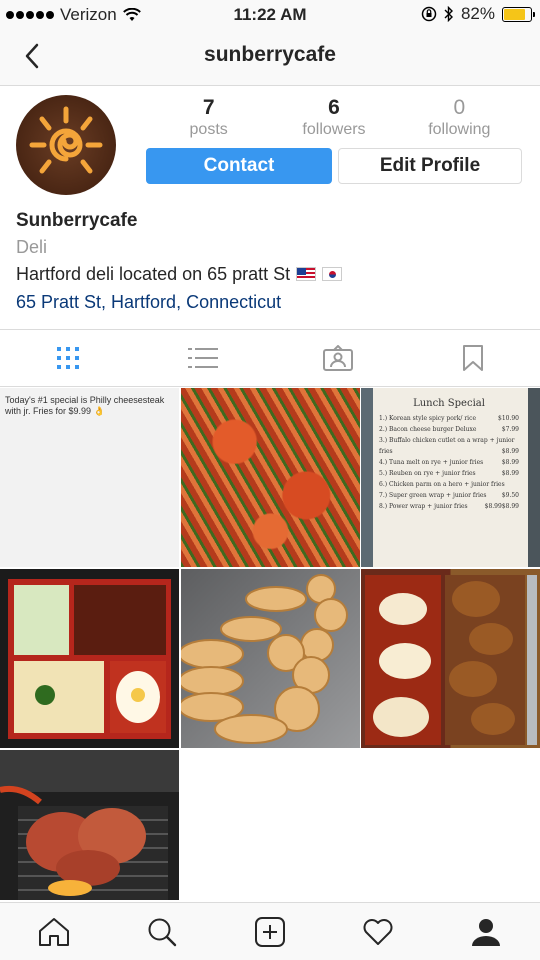 This screenshot has width=540, height=960. Describe the element at coordinates (334, 107) in the screenshot. I see `followers-count: 6` at that location.